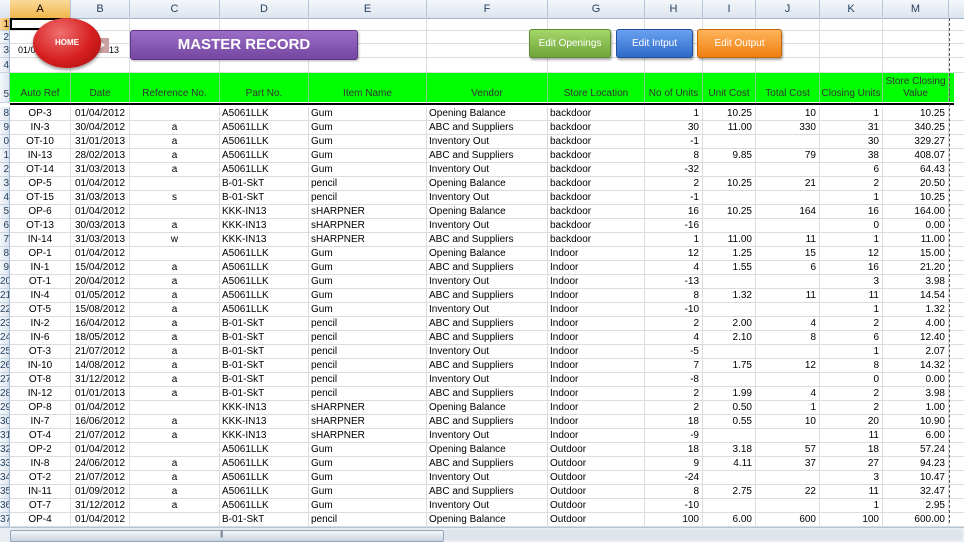  Describe the element at coordinates (5, 366) in the screenshot. I see `row-header: 26` at that location.